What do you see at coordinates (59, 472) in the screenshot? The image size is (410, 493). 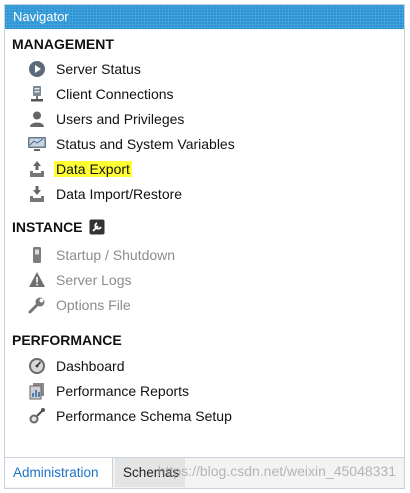 I see `tab-administration: Administration` at bounding box center [59, 472].